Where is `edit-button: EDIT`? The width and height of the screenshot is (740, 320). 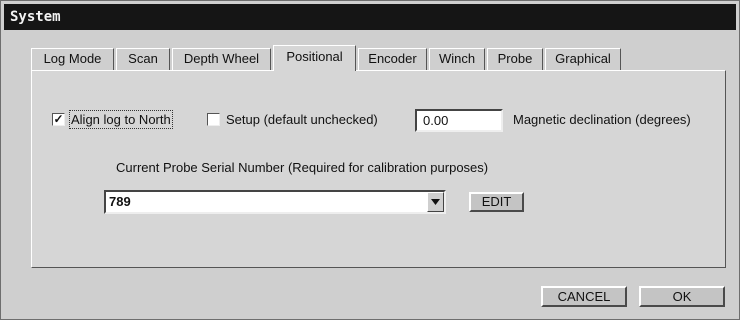 edit-button: EDIT is located at coordinates (496, 202).